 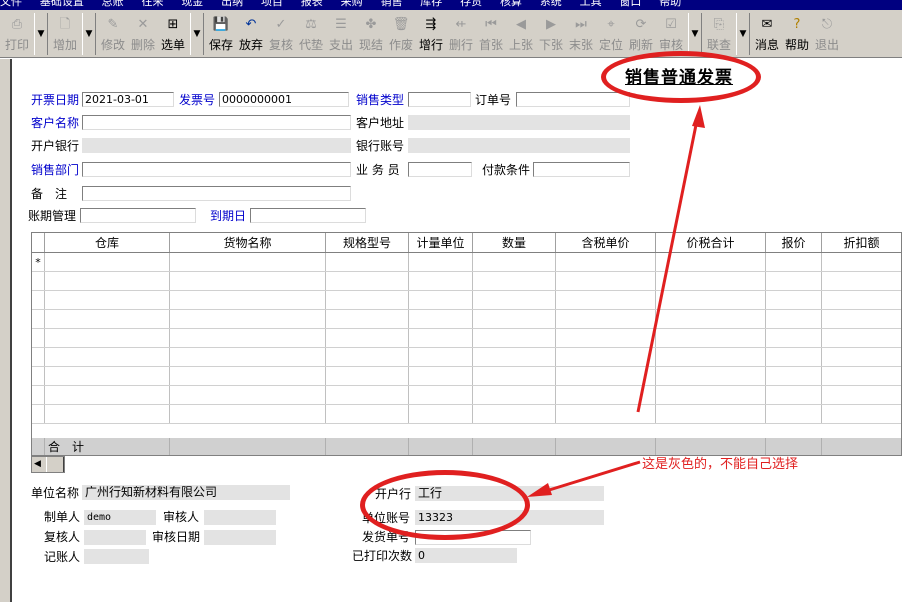 I want to click on annotation-note: 这是灰色的，不能自己选择, so click(x=720, y=464).